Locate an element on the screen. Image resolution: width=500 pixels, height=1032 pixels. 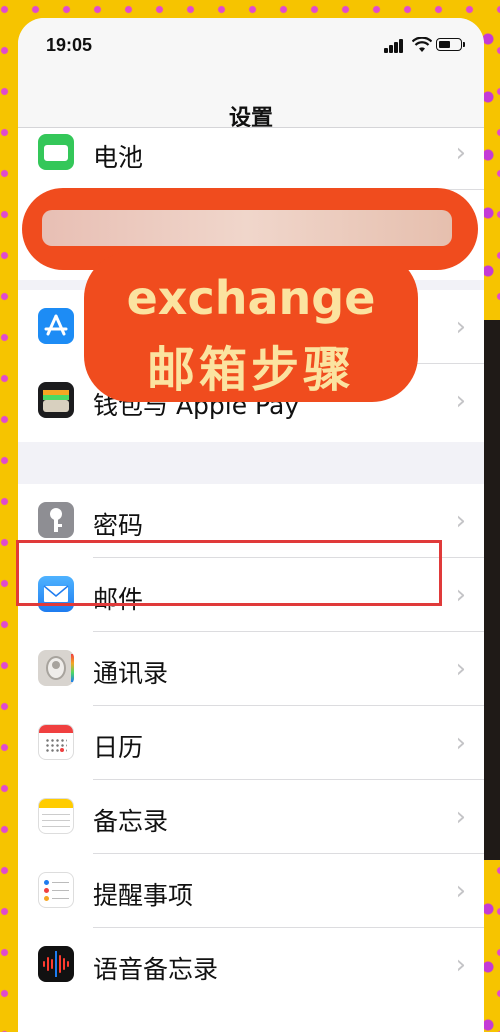
blurred-region is located at coordinates (247, 228).